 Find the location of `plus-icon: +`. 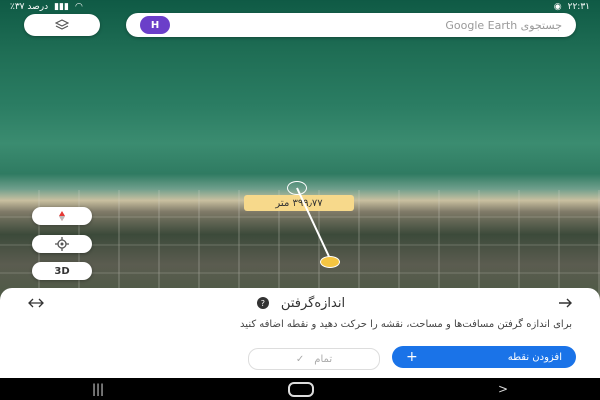

plus-icon: + is located at coordinates (412, 357).